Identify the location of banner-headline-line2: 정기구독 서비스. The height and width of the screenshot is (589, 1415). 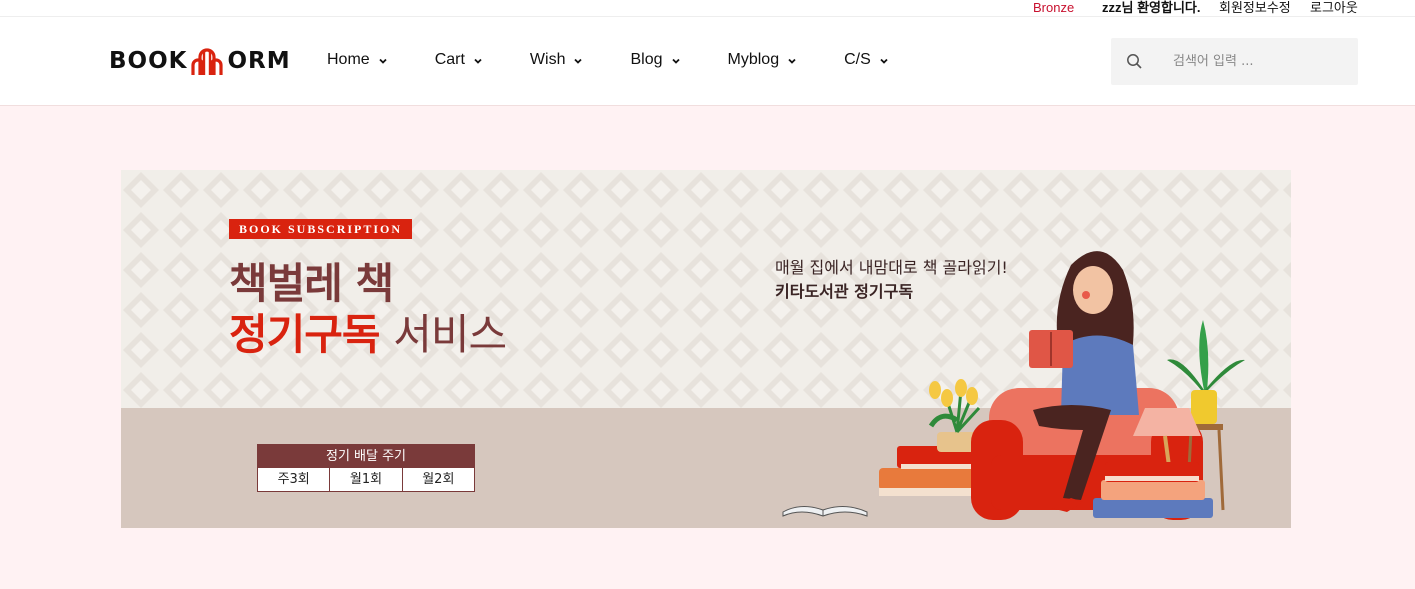
(368, 331).